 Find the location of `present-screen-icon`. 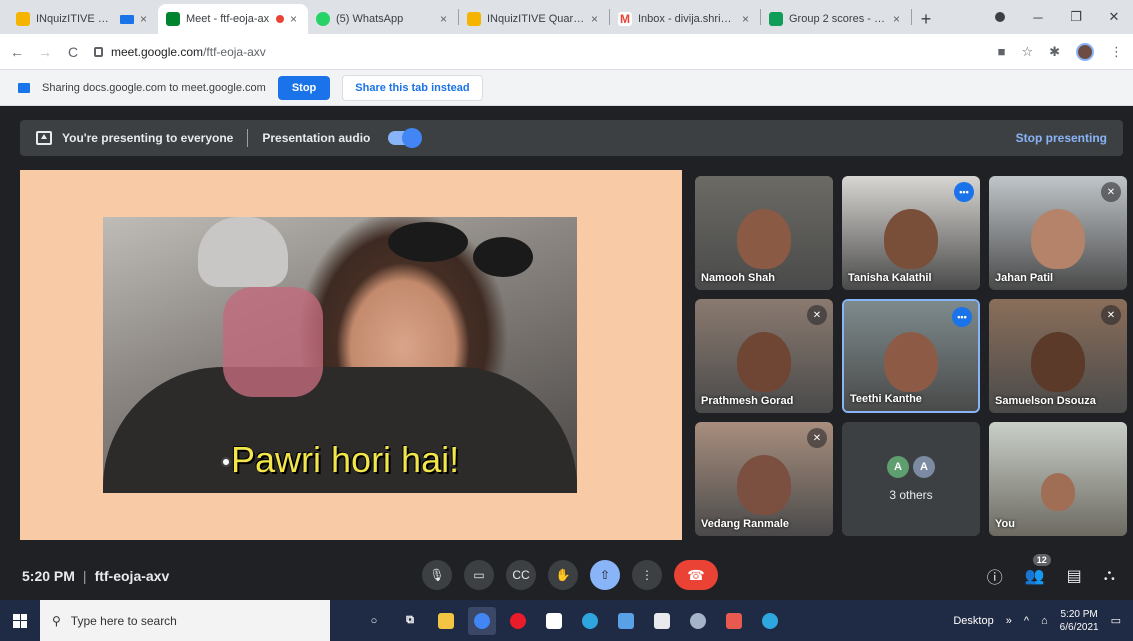

present-screen-icon is located at coordinates (44, 138).